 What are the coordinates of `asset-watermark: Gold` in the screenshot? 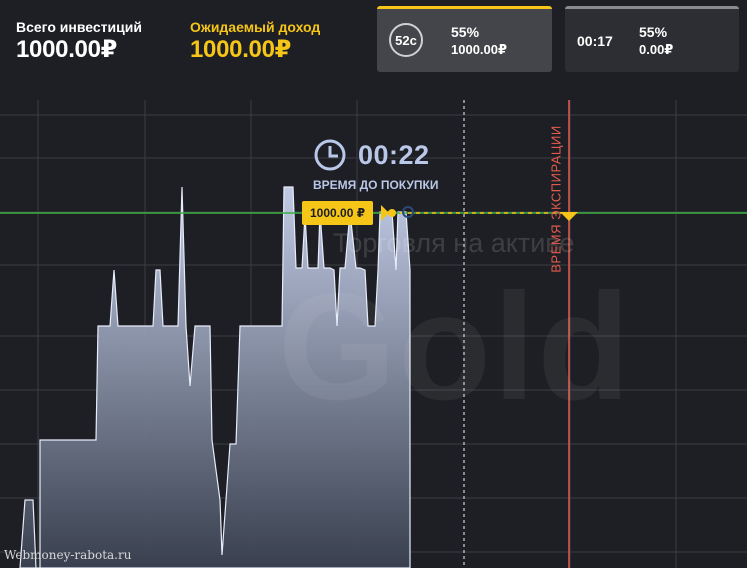 It's located at (455, 347).